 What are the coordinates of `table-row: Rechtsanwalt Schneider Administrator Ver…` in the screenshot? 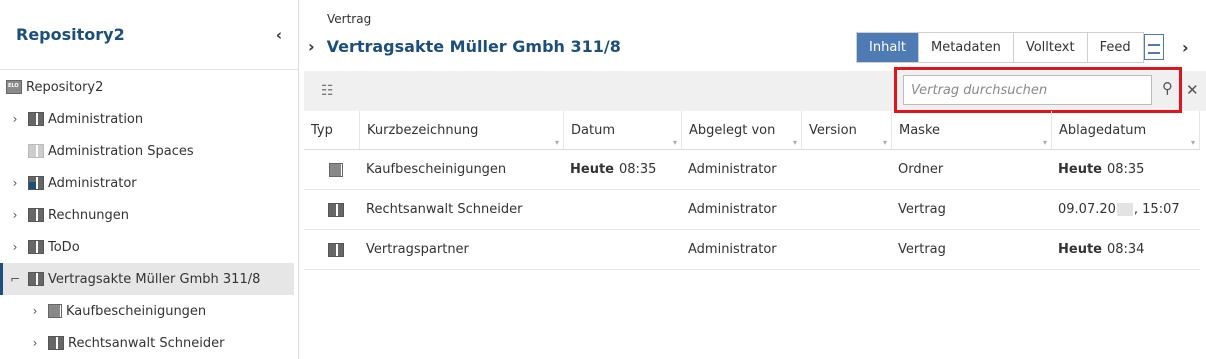 It's located at (752, 210).